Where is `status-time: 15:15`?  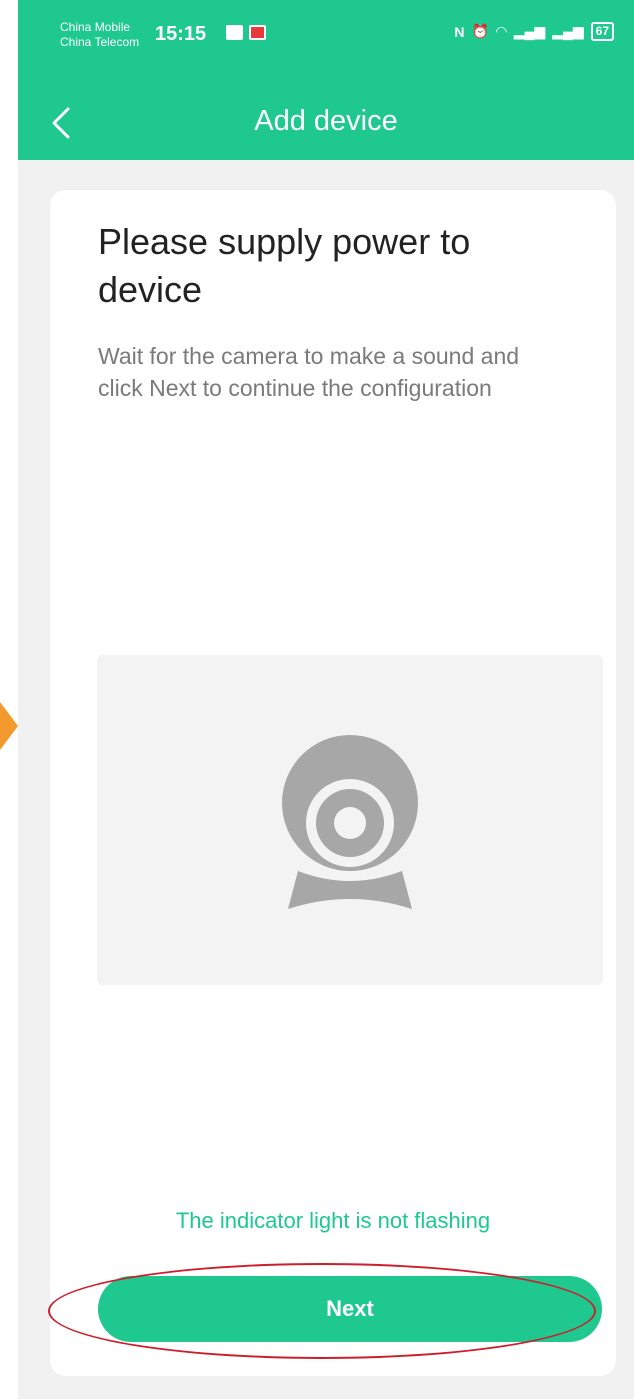
status-time: 15:15 is located at coordinates (181, 34).